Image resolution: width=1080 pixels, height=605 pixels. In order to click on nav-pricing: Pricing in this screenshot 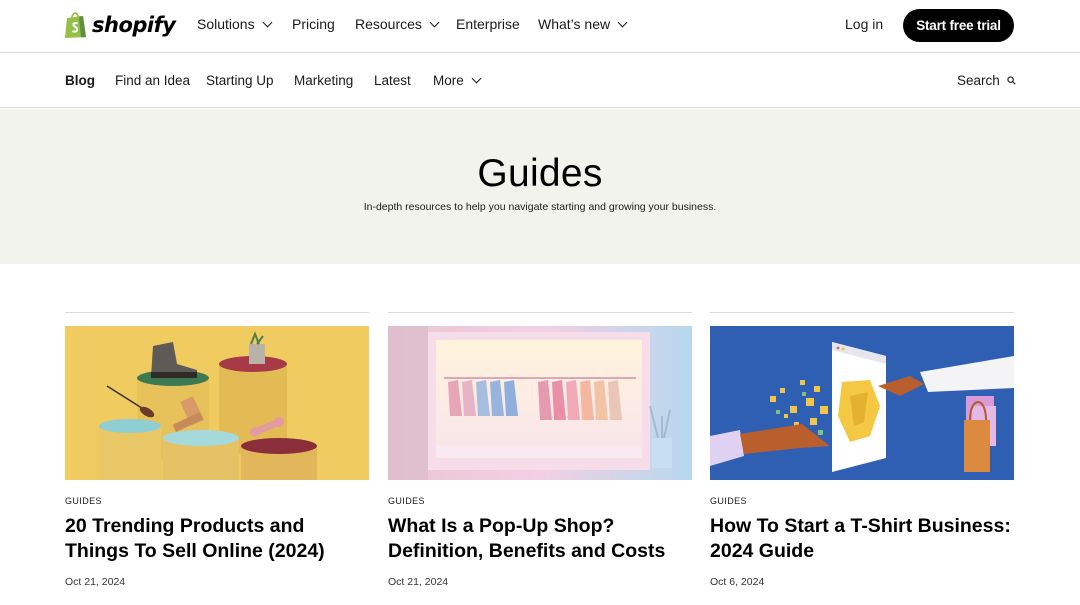, I will do `click(313, 24)`.